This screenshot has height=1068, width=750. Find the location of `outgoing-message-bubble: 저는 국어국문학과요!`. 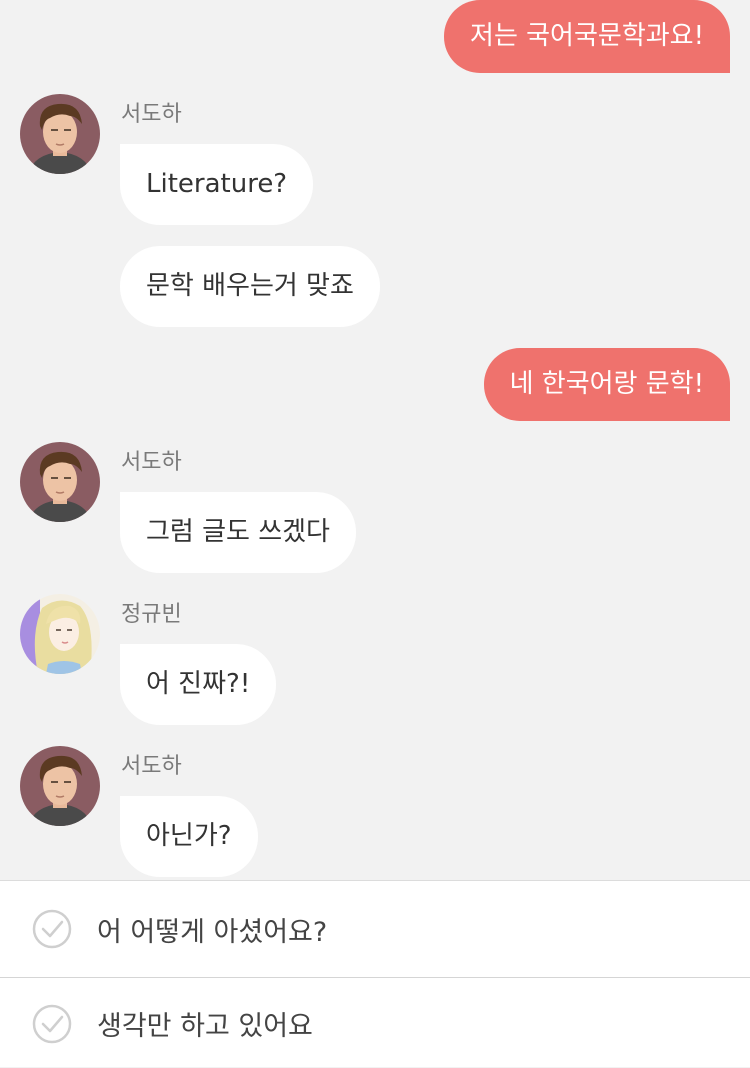

outgoing-message-bubble: 저는 국어국문학과요! is located at coordinates (587, 36).